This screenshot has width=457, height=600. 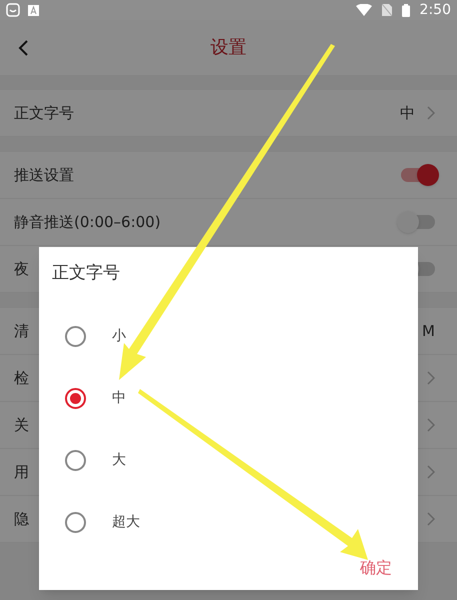 What do you see at coordinates (228, 461) in the screenshot?
I see `radio-option: 大` at bounding box center [228, 461].